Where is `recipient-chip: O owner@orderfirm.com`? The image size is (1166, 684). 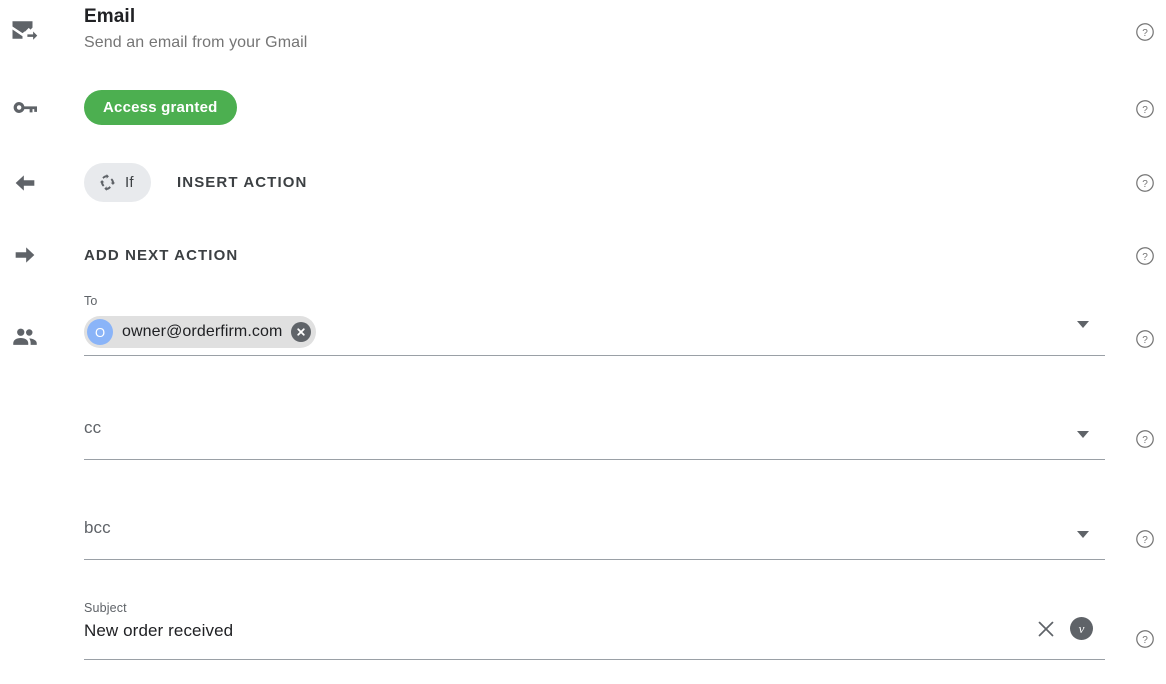 recipient-chip: O owner@orderfirm.com is located at coordinates (200, 332).